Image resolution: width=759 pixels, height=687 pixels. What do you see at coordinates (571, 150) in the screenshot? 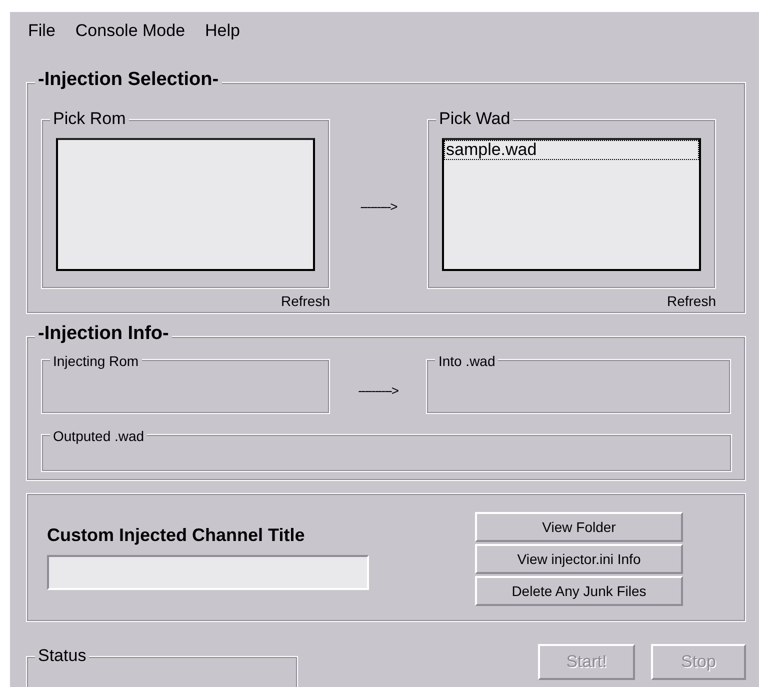
I see `list-item: sample.wad` at bounding box center [571, 150].